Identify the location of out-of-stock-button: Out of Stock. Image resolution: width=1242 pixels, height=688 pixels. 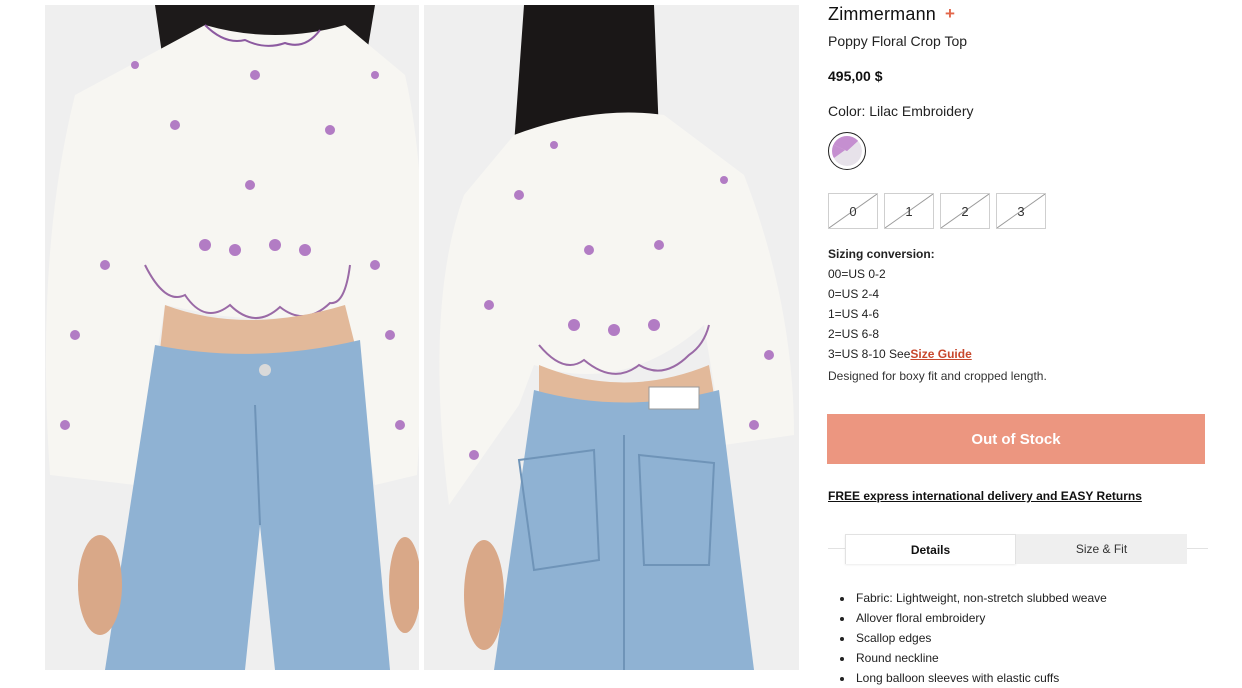
(1016, 439).